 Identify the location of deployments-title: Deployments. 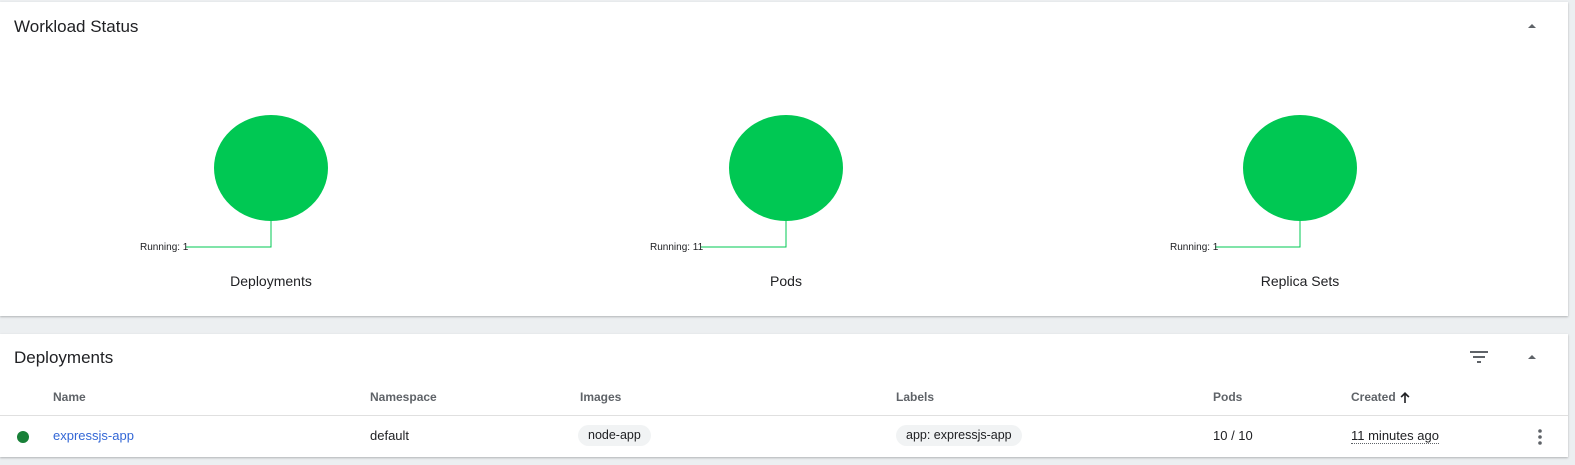
(64, 357).